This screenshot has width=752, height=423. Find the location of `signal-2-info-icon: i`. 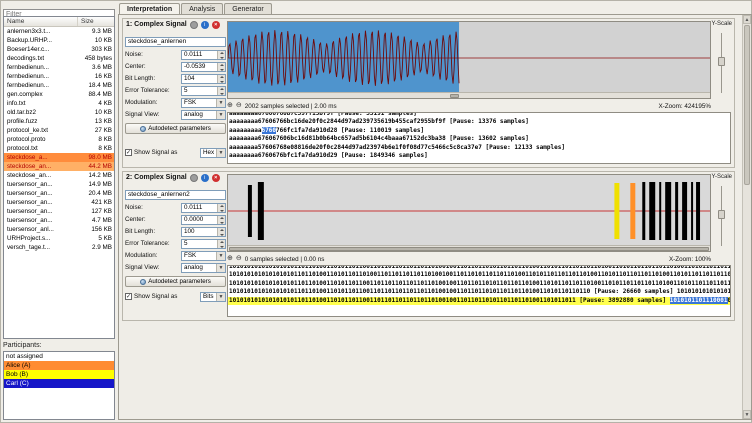

signal-2-info-icon: i is located at coordinates (204, 177).